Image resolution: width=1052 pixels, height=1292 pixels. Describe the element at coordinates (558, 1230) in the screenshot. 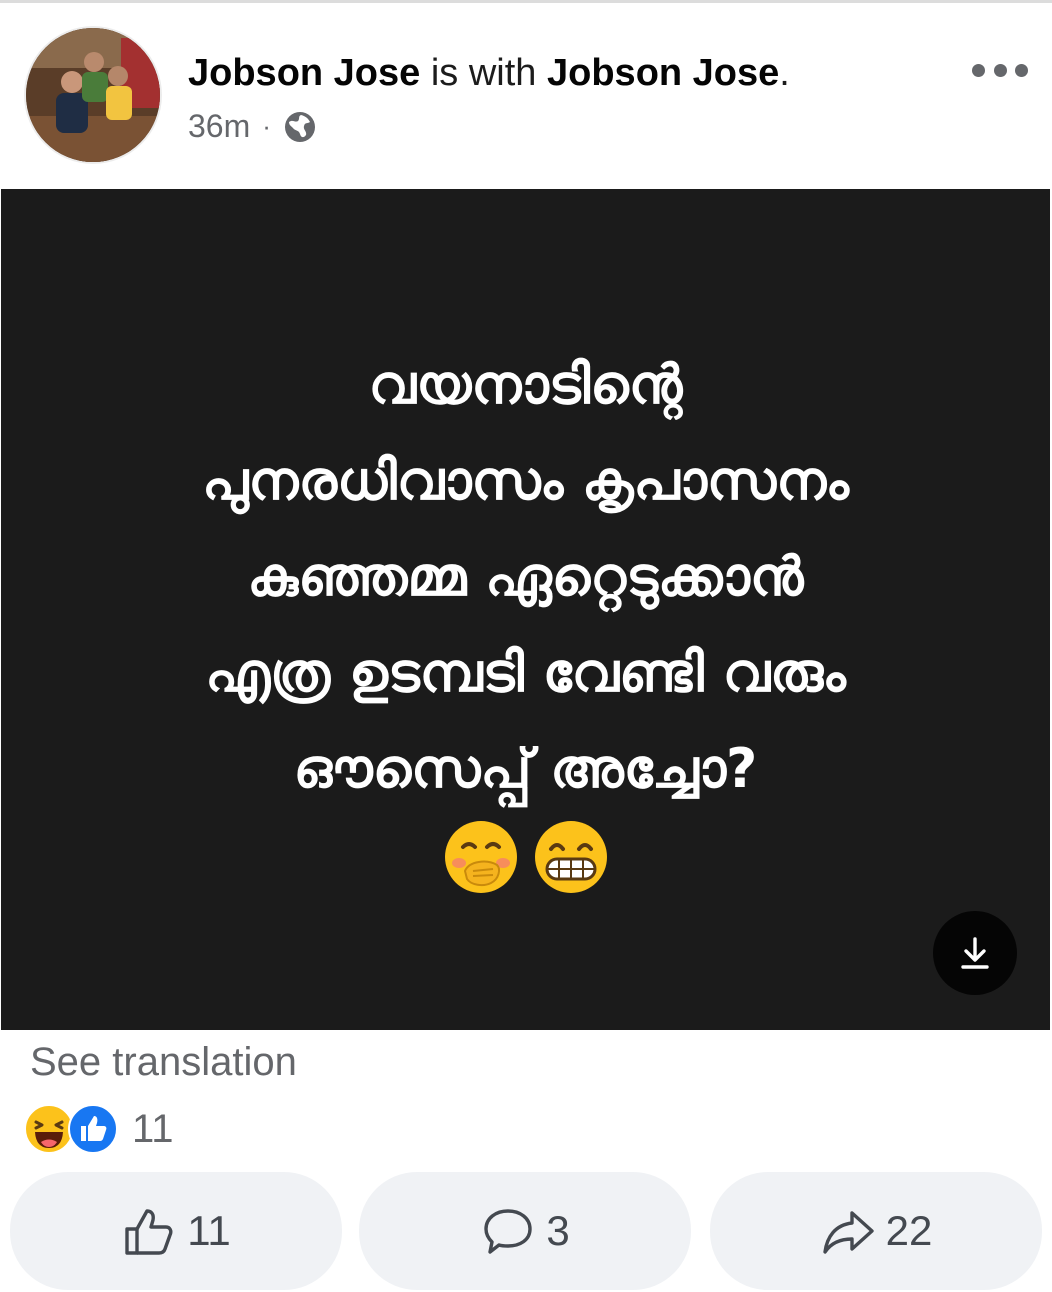

I see `comment-count: 3` at that location.